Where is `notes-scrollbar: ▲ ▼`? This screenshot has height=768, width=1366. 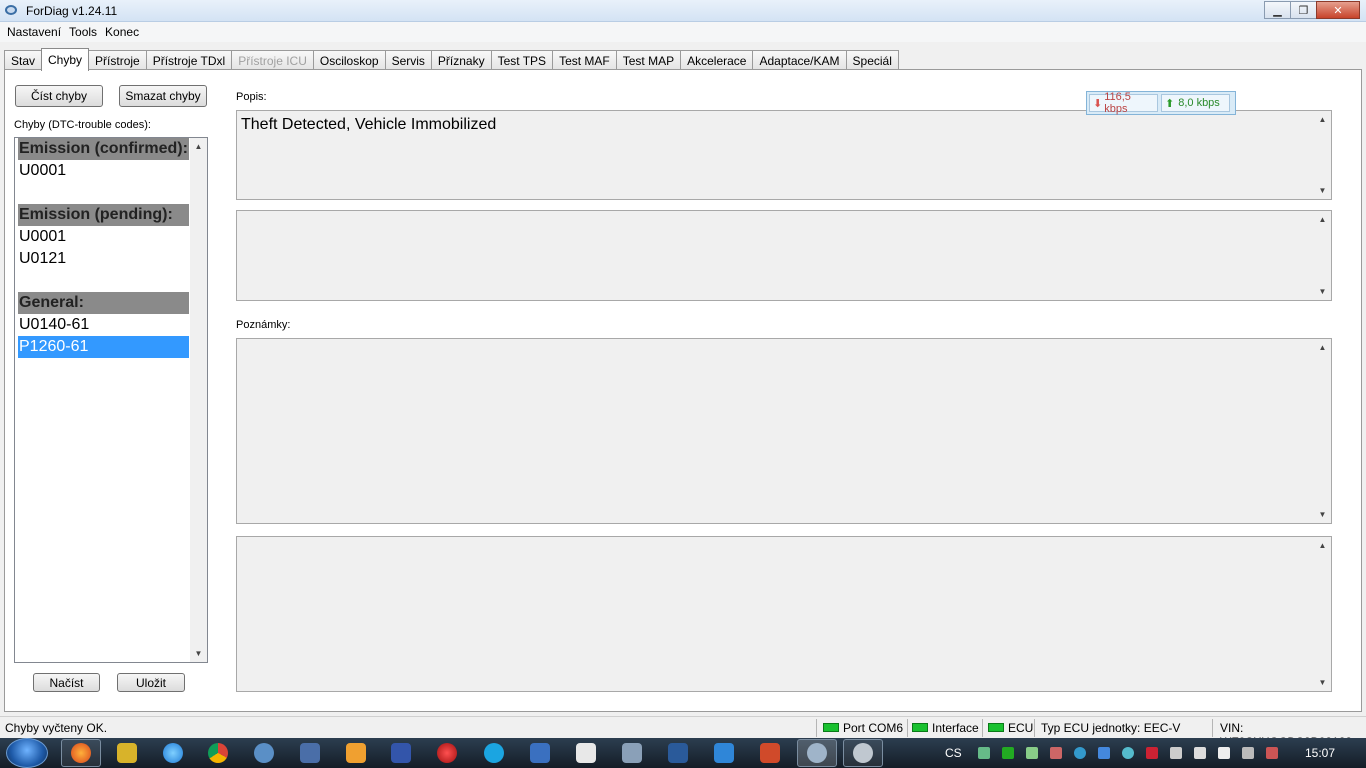
notes-scrollbar: ▲ ▼ is located at coordinates (1322, 431).